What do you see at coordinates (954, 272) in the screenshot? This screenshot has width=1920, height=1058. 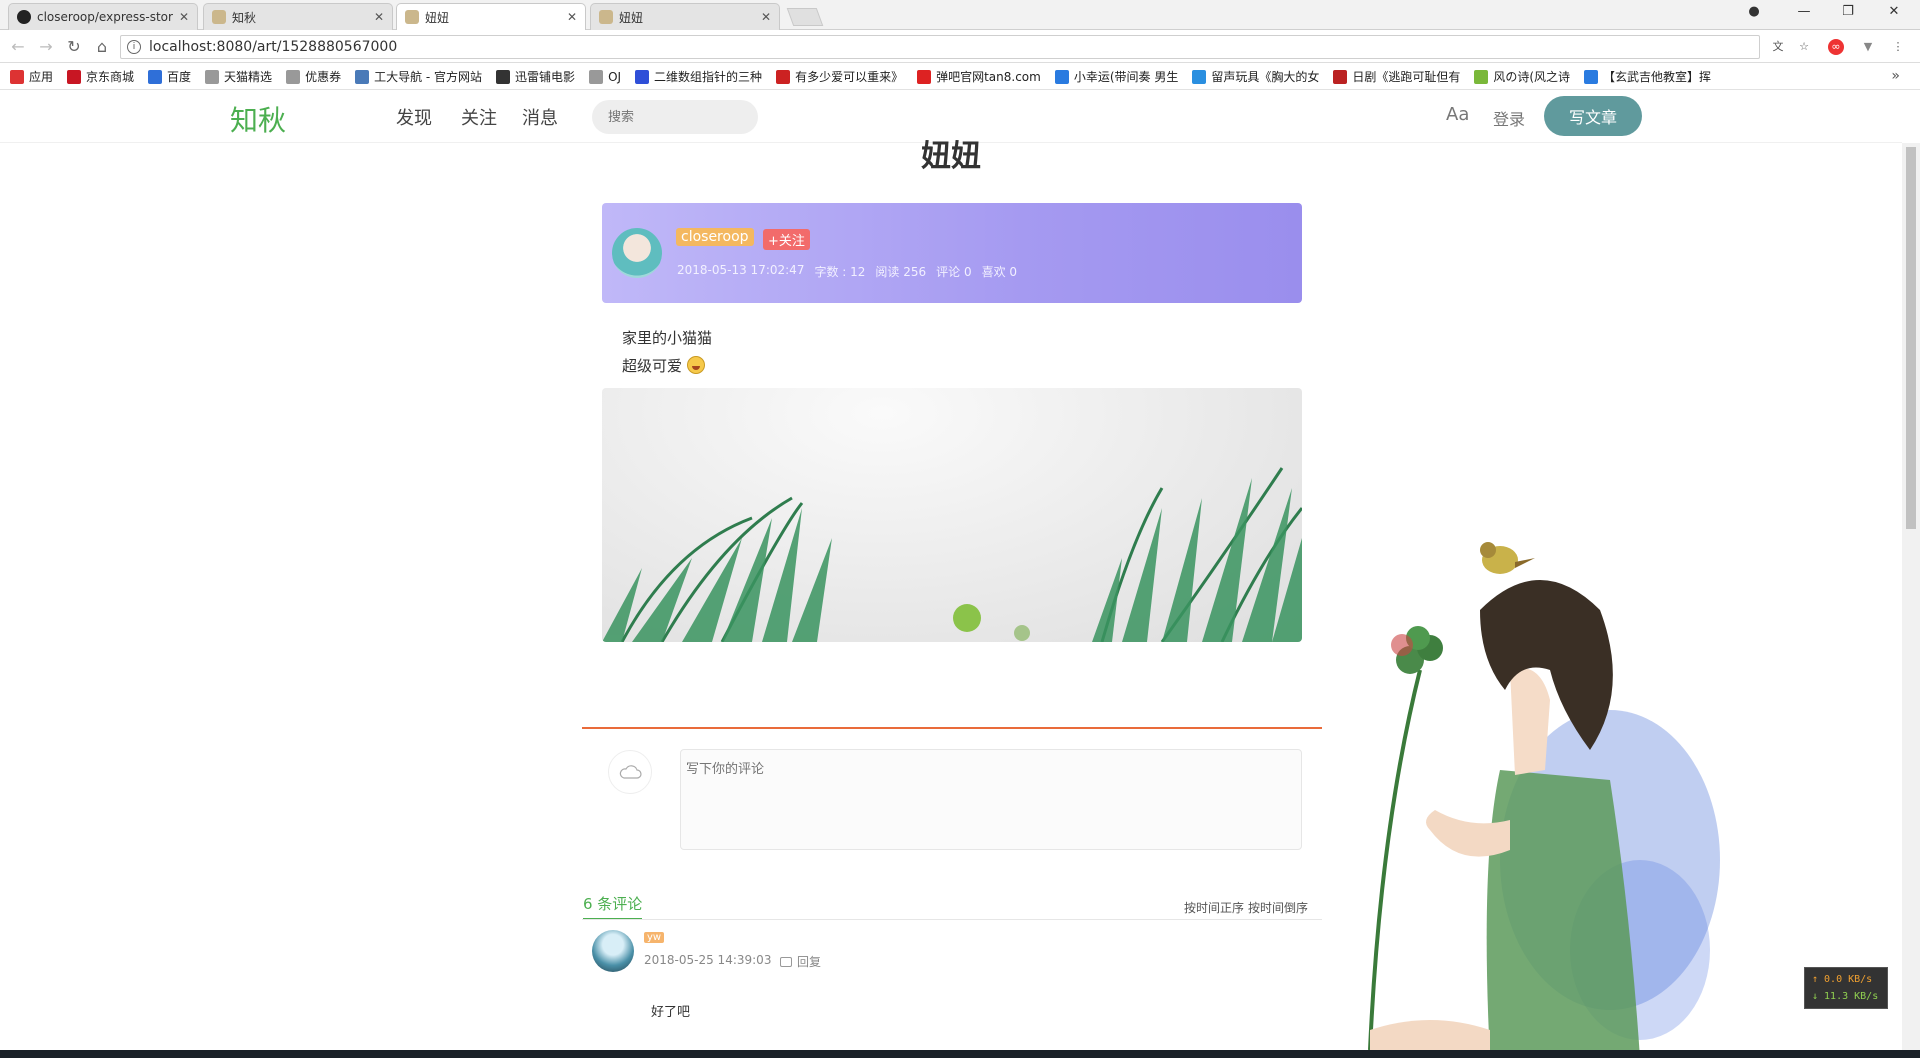 I see `comment-count-meta: 评论 0` at bounding box center [954, 272].